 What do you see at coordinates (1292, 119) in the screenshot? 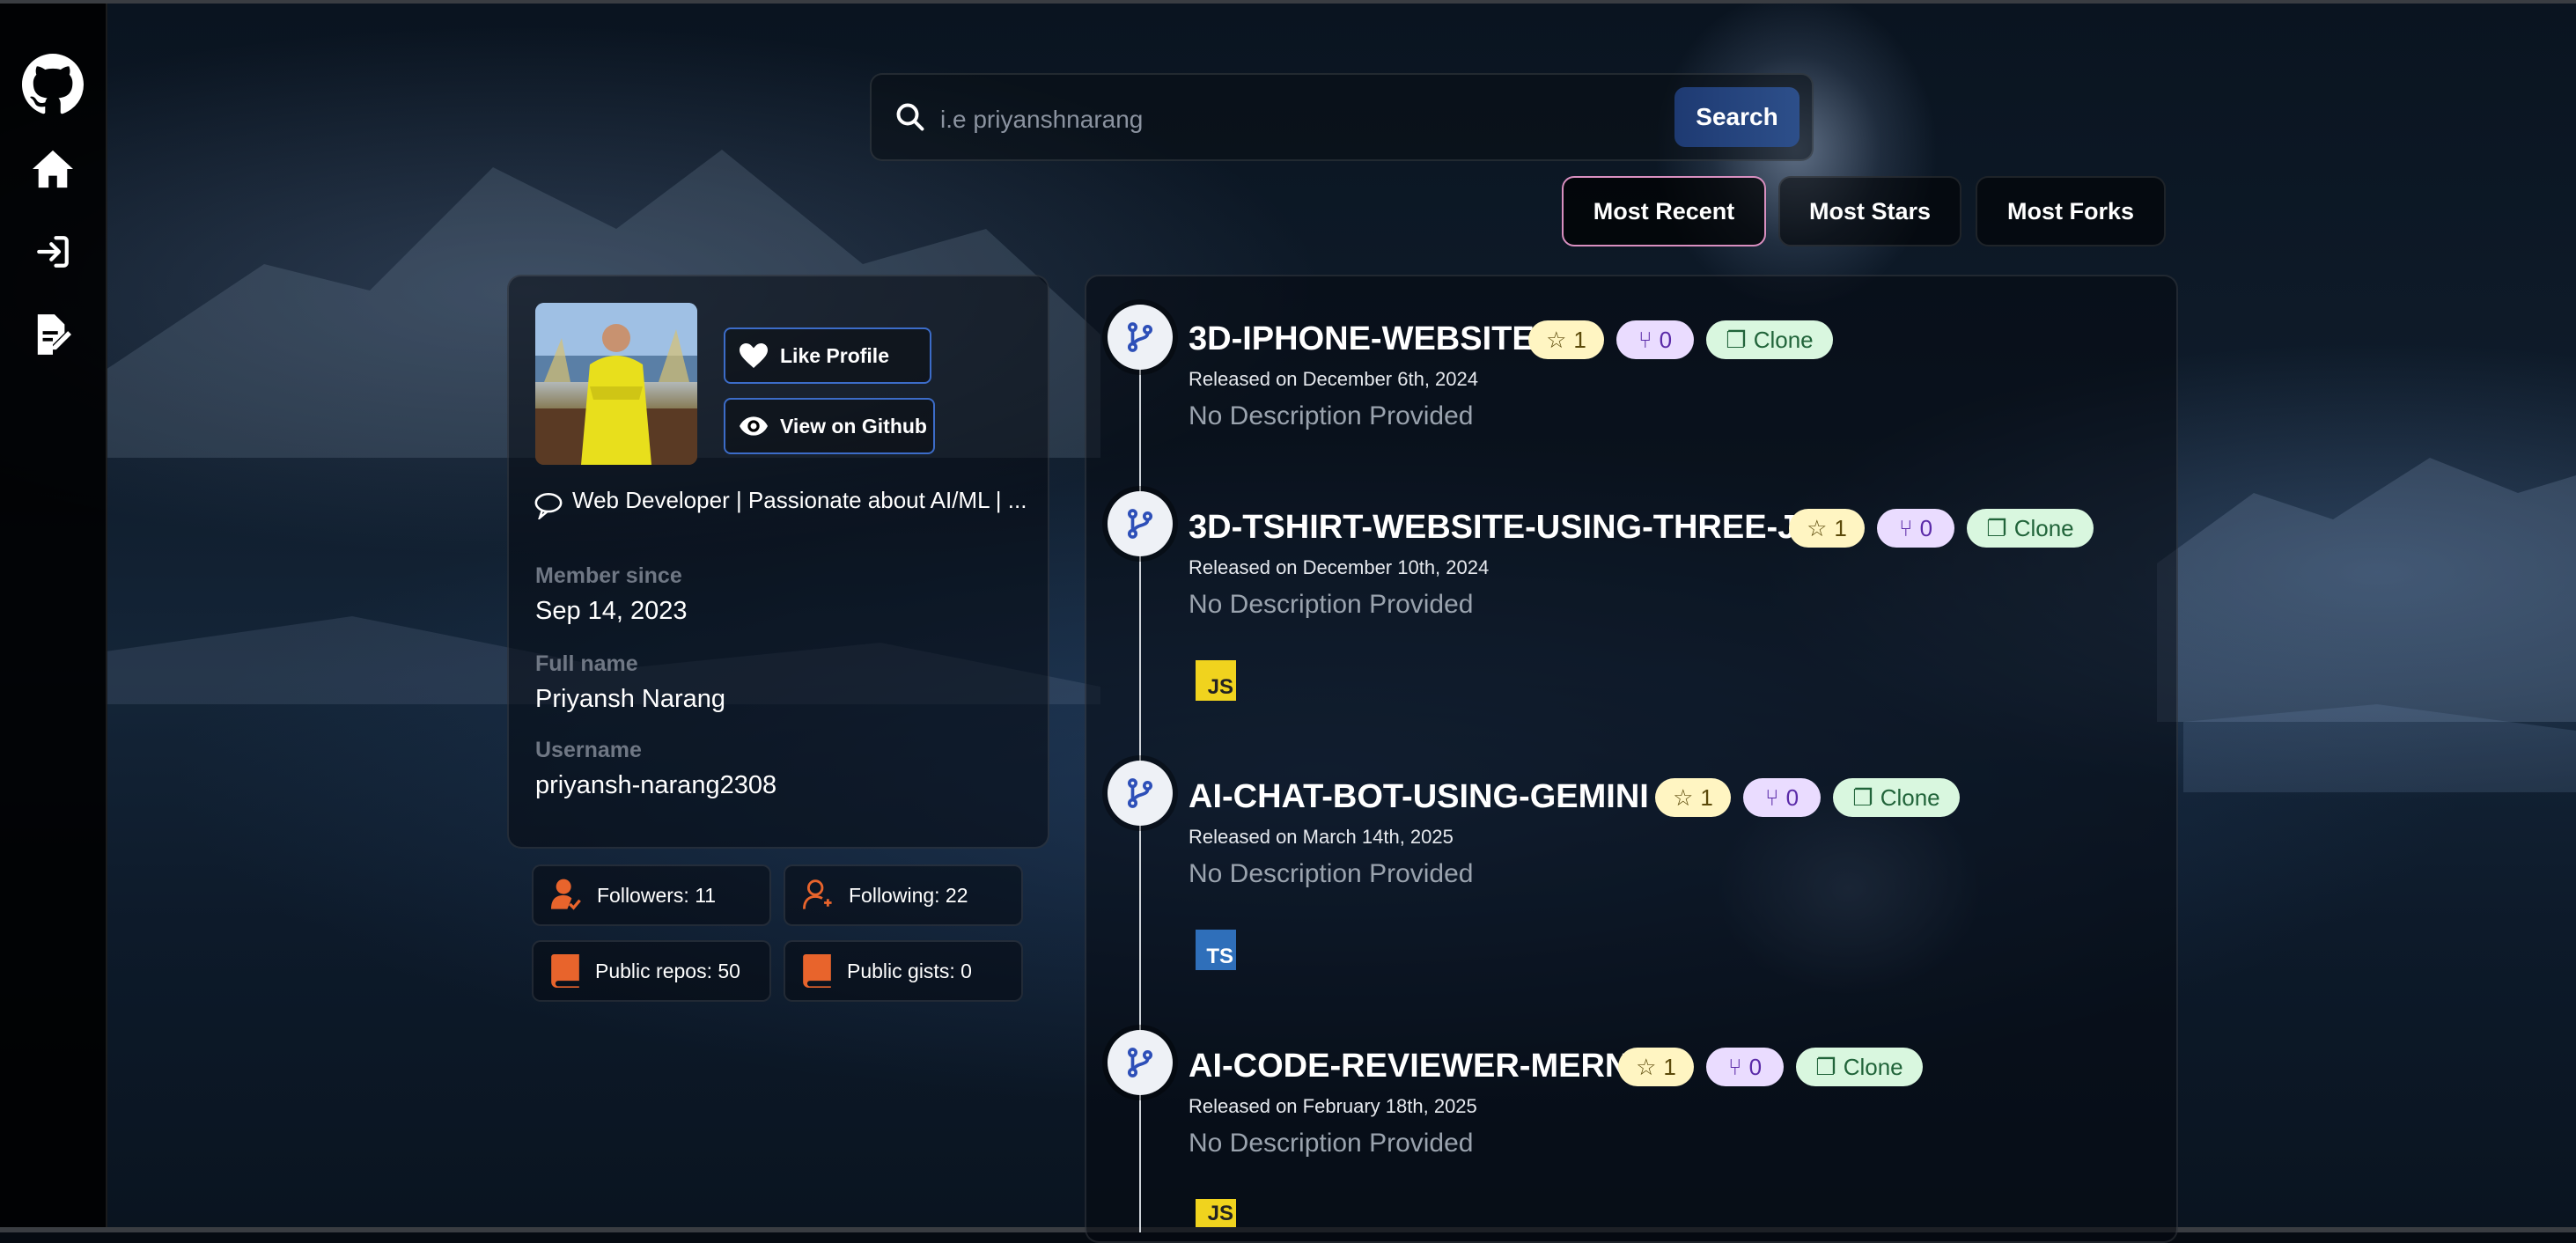
I see `search-input` at bounding box center [1292, 119].